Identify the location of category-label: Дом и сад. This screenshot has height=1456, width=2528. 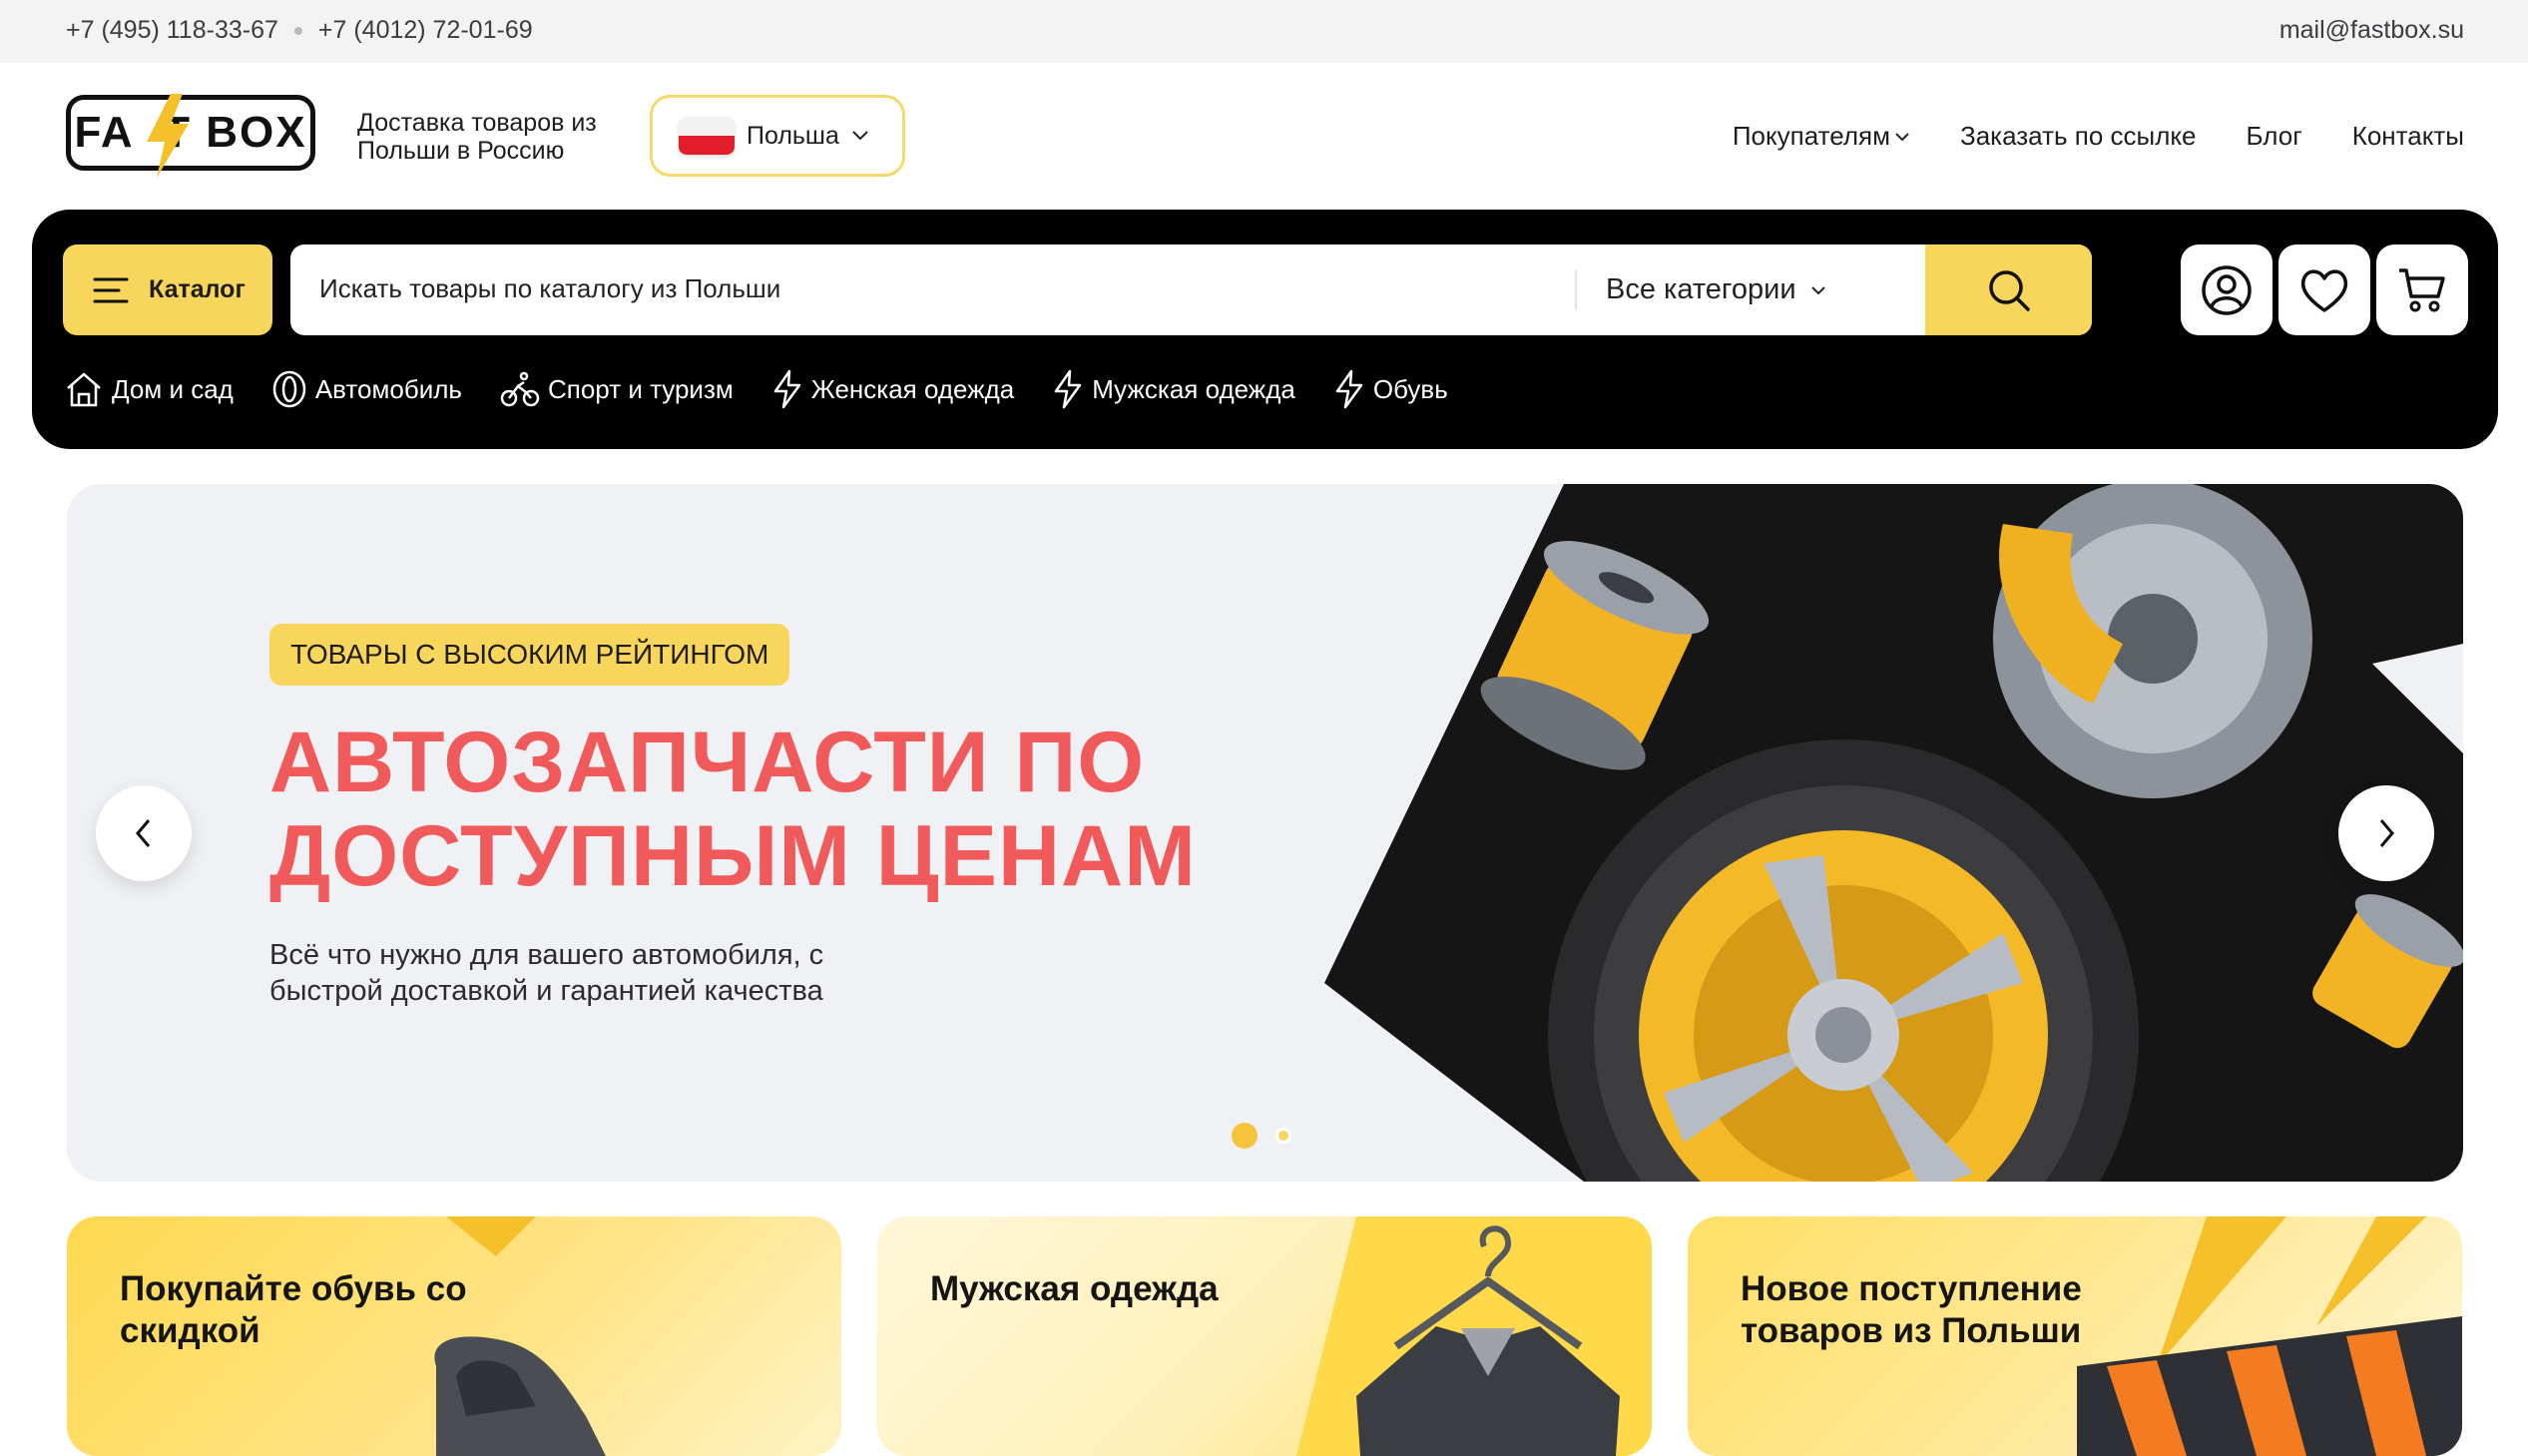
(173, 388).